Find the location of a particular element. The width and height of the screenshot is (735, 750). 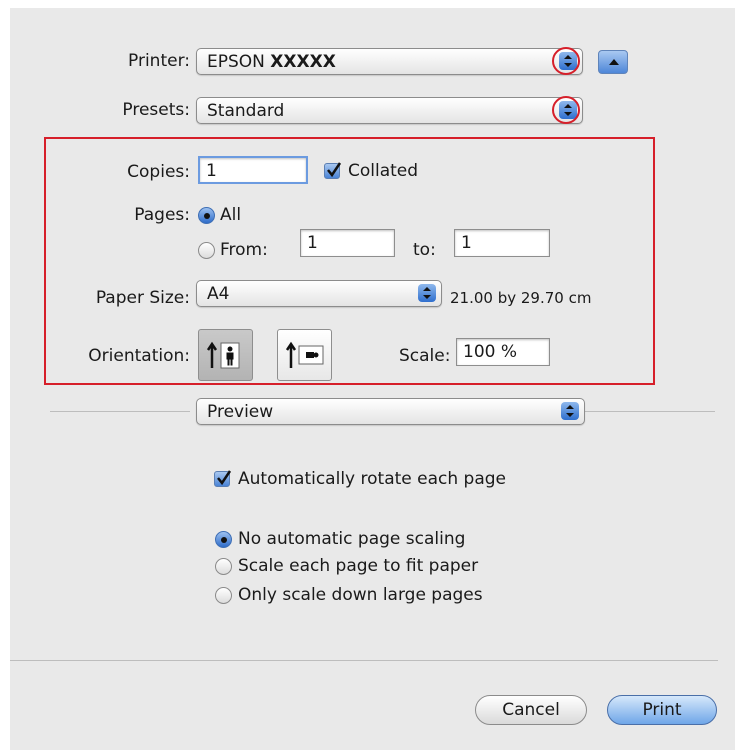

auto-rotate-checkbox is located at coordinates (223, 478).